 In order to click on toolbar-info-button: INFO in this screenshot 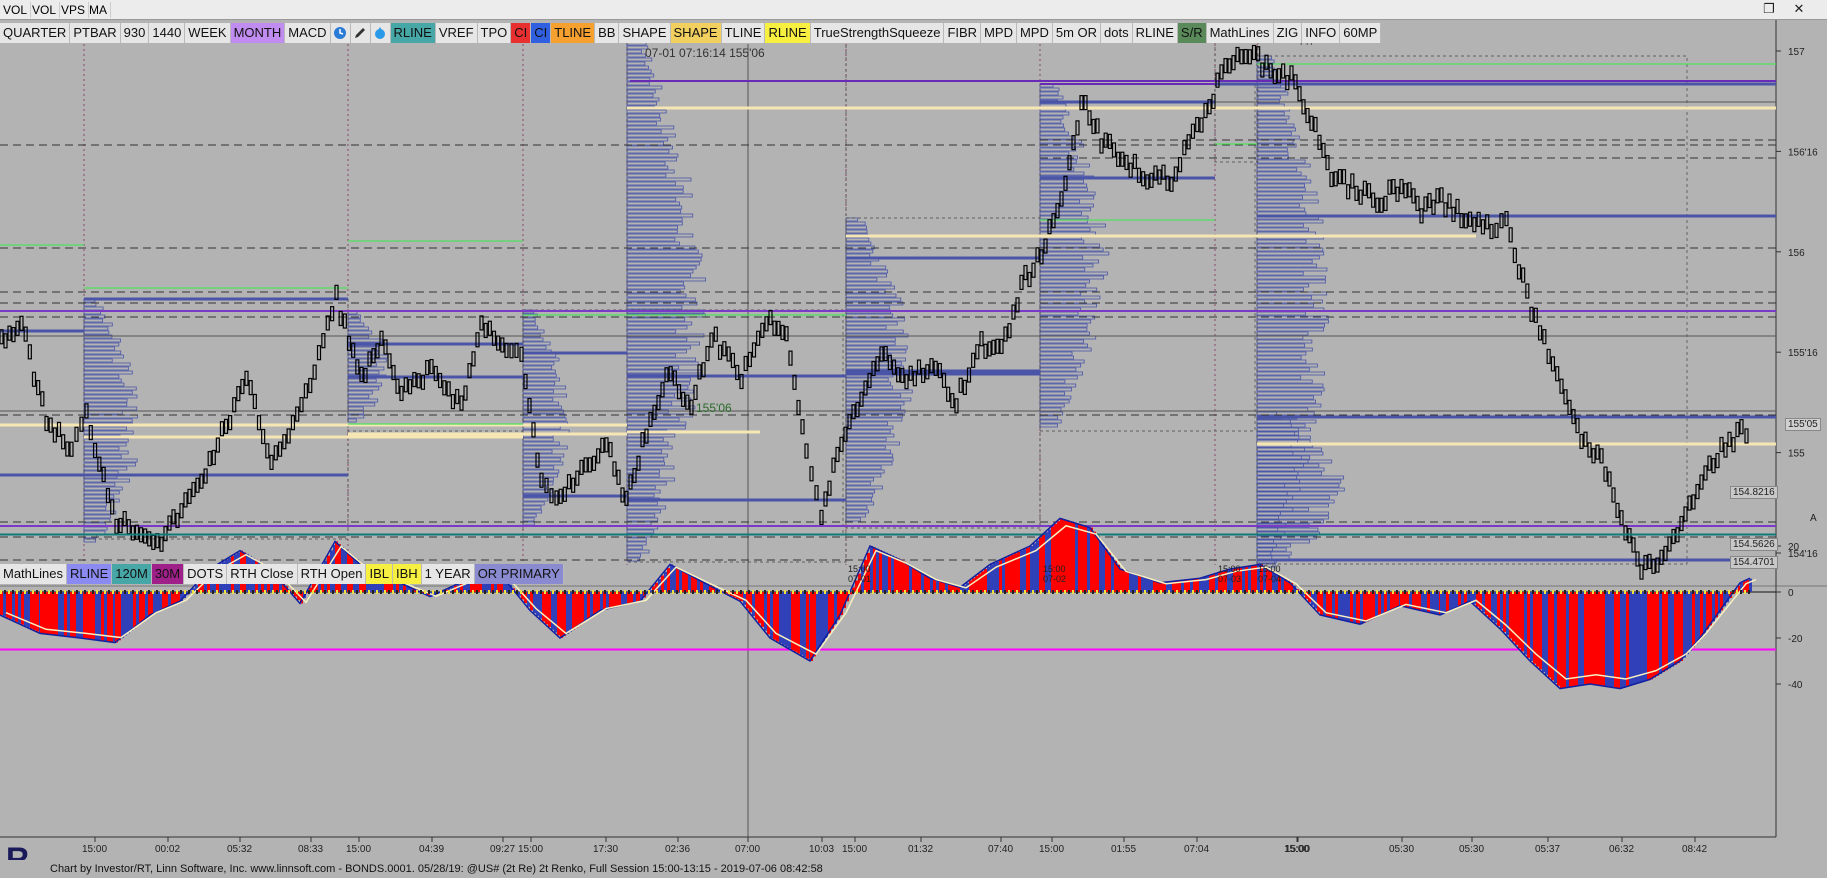, I will do `click(1321, 33)`.